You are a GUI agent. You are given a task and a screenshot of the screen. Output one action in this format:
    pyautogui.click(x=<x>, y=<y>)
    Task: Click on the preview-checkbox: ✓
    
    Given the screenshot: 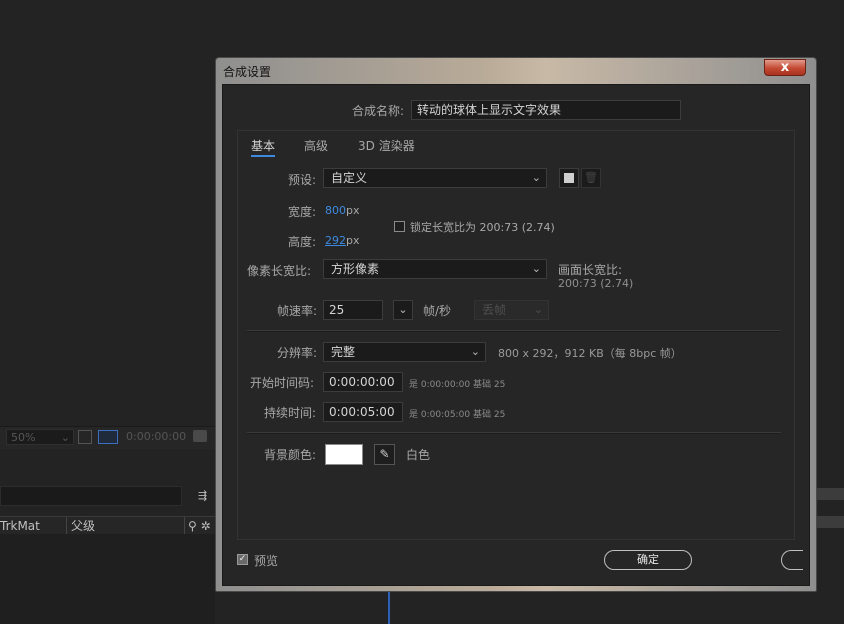 What is the action you would take?
    pyautogui.click(x=242, y=559)
    